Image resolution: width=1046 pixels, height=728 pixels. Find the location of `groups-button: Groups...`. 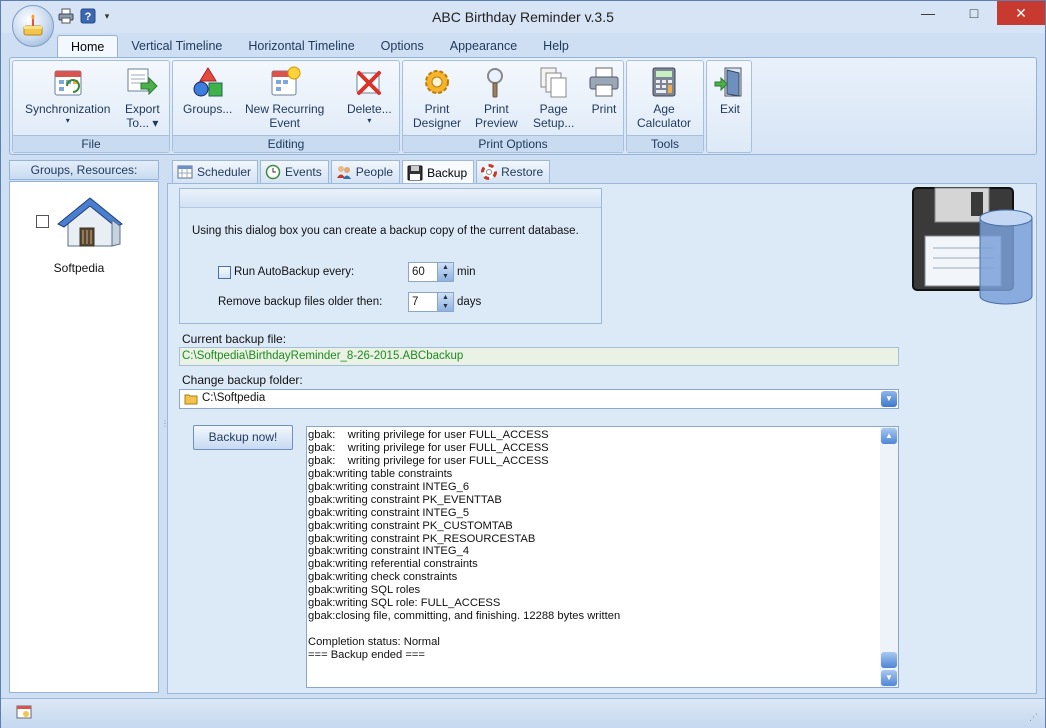

groups-button: Groups... is located at coordinates (207, 90).